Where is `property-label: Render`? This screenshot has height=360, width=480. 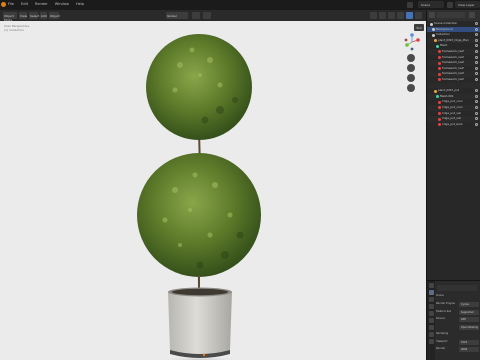
property-label: Render is located at coordinates (441, 348).